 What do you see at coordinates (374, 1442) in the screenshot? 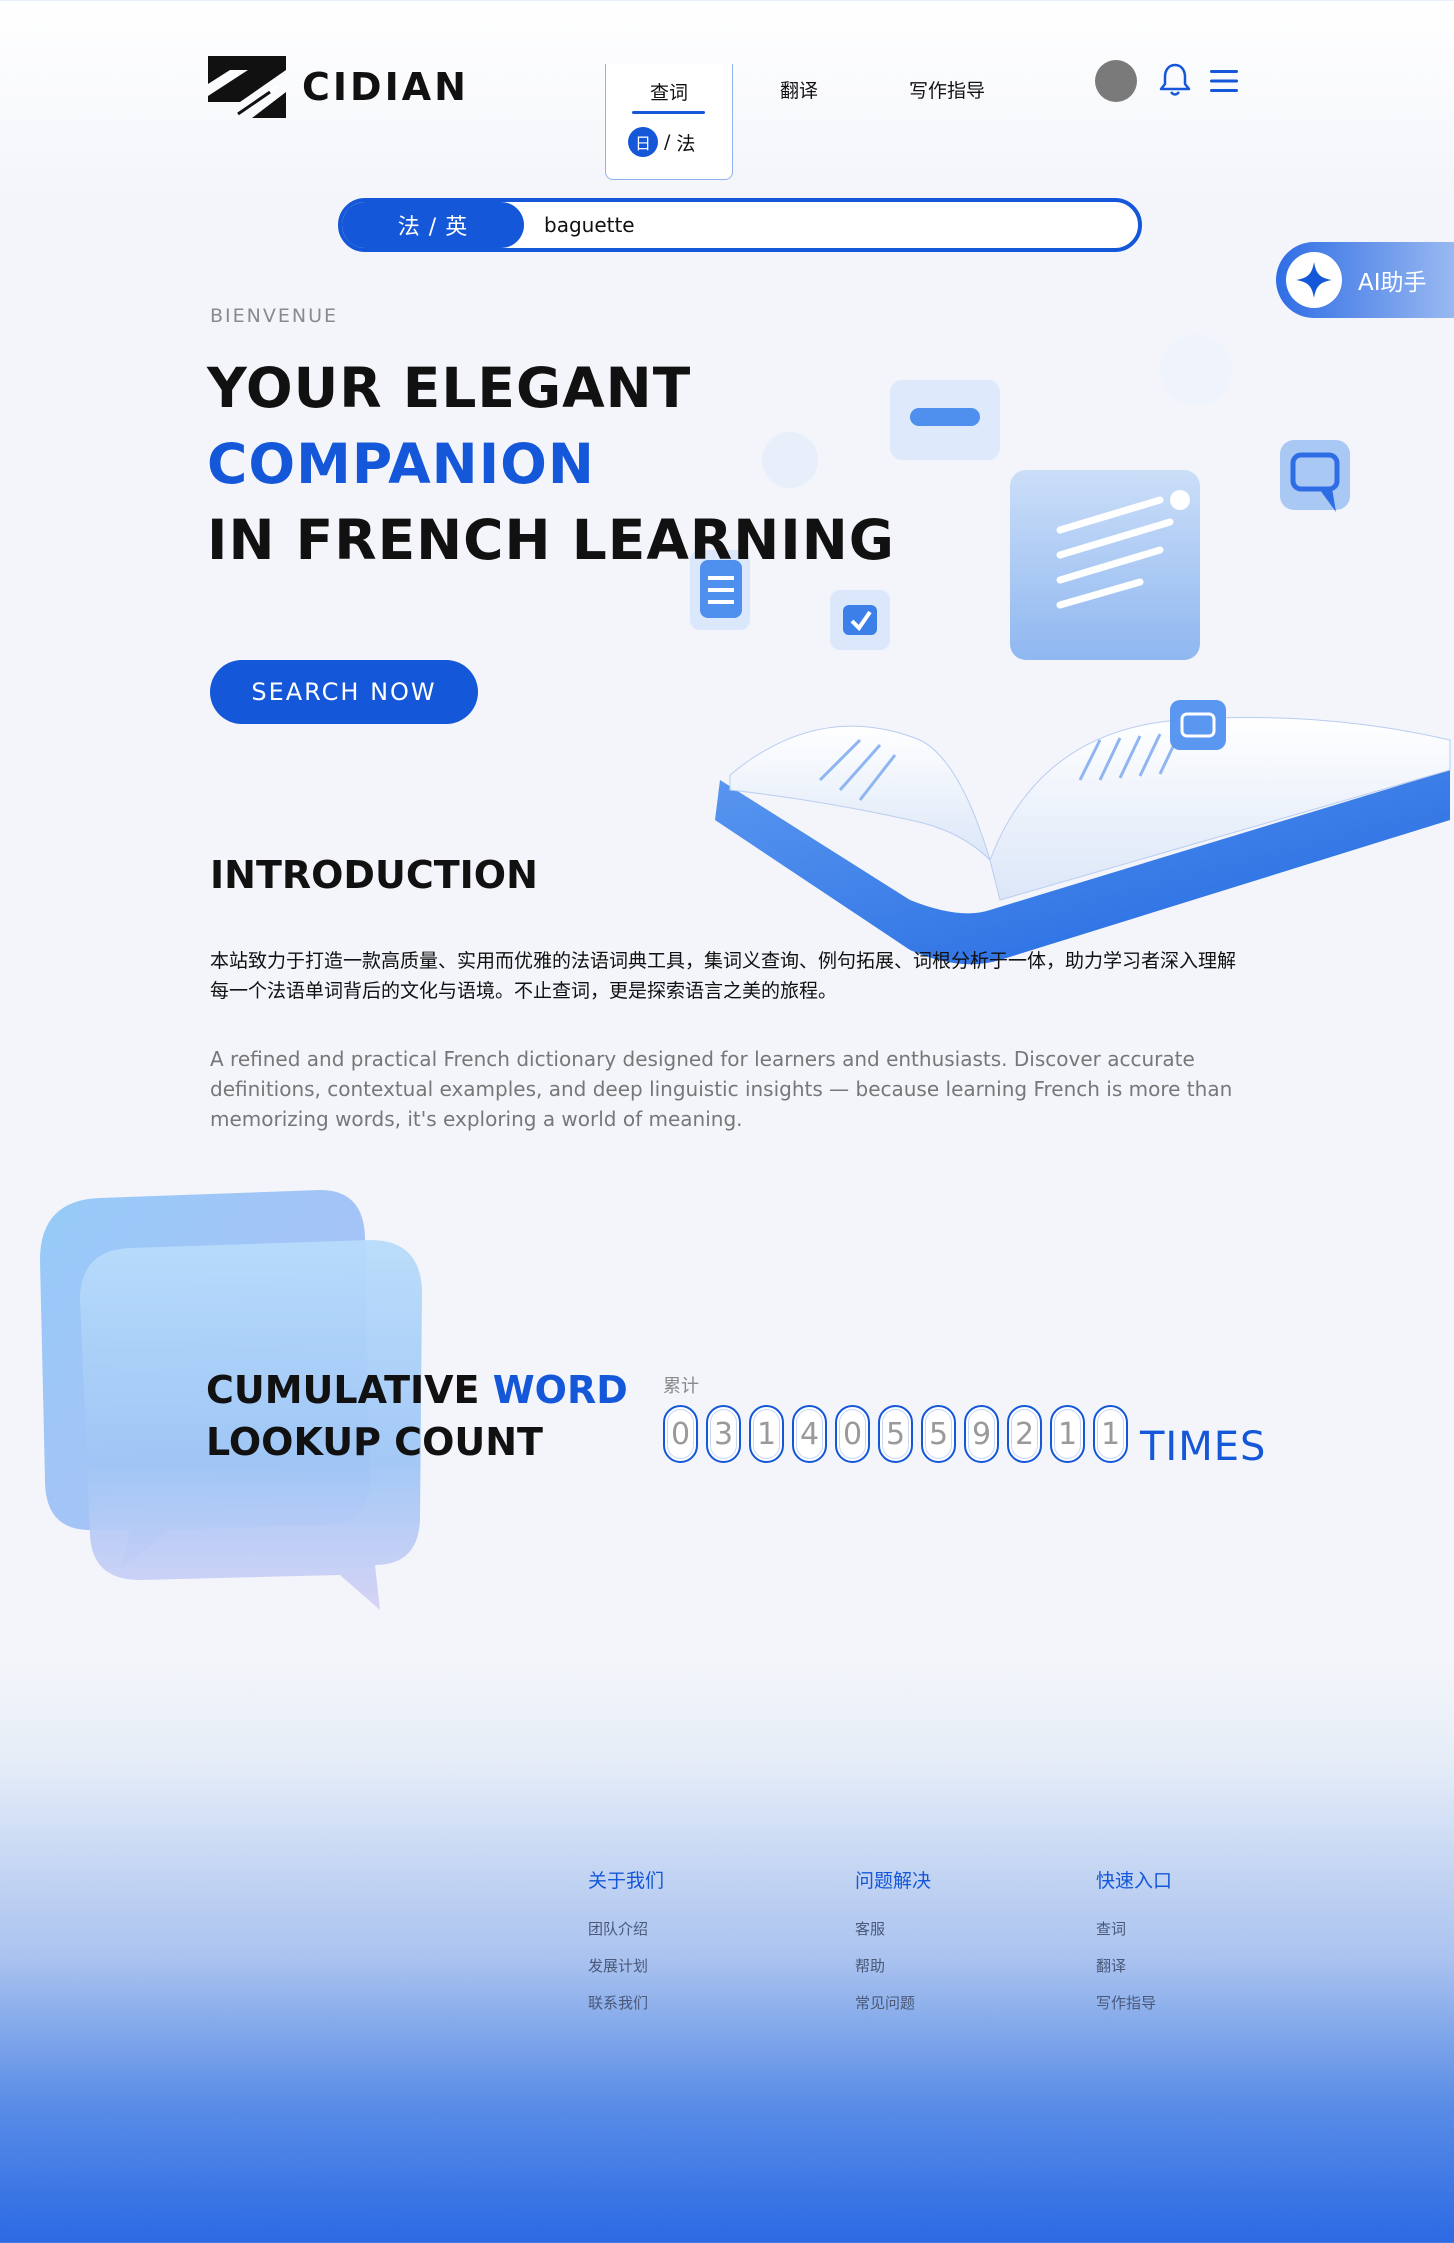
I see `counter-title-line-2: LOOKUP COUNT` at bounding box center [374, 1442].